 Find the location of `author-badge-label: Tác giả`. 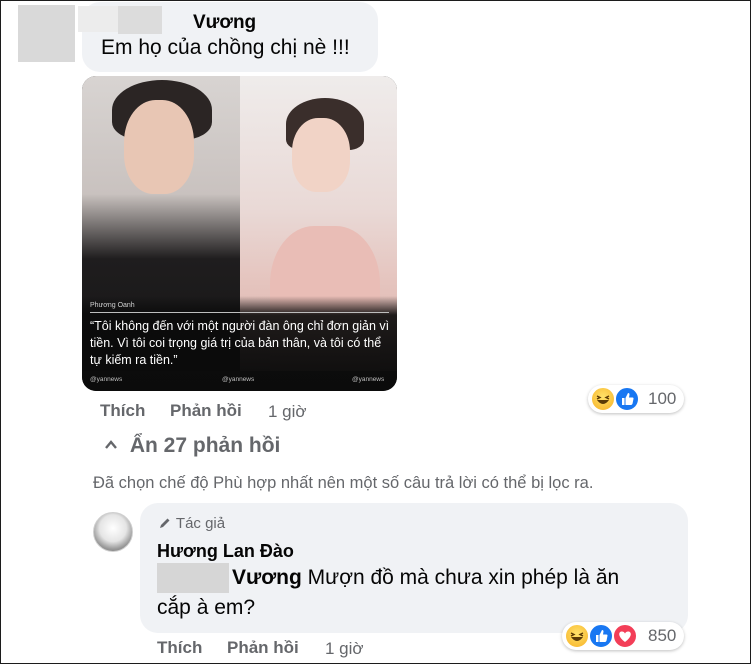

author-badge-label: Tác giả is located at coordinates (200, 523).